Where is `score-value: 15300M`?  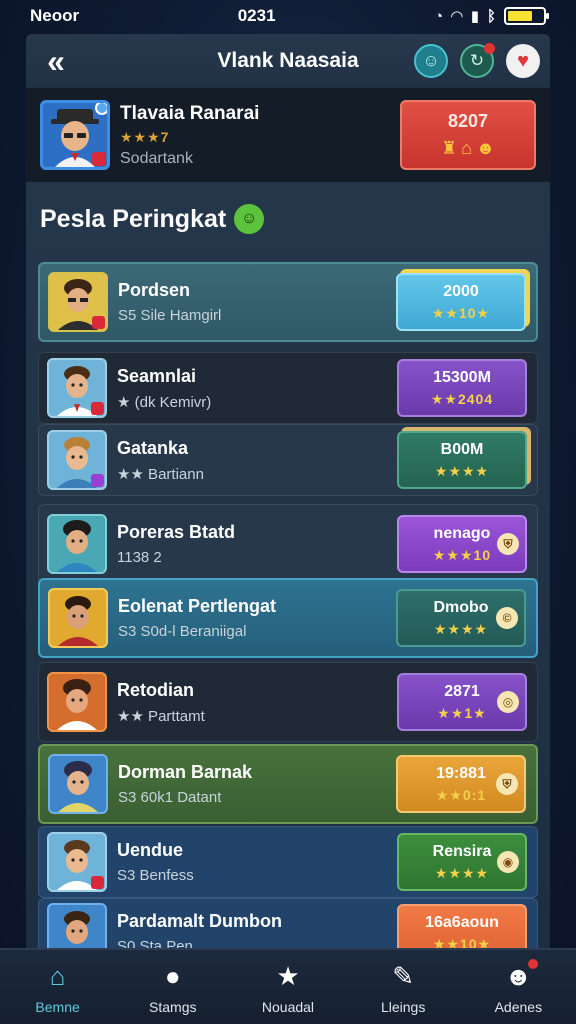 score-value: 15300M is located at coordinates (462, 377).